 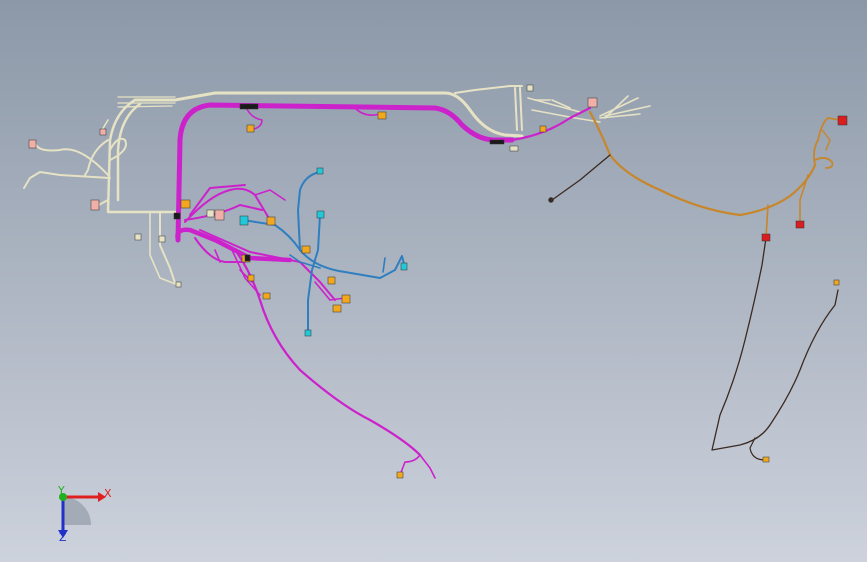 I want to click on orange-harness-branch, so click(x=696, y=174).